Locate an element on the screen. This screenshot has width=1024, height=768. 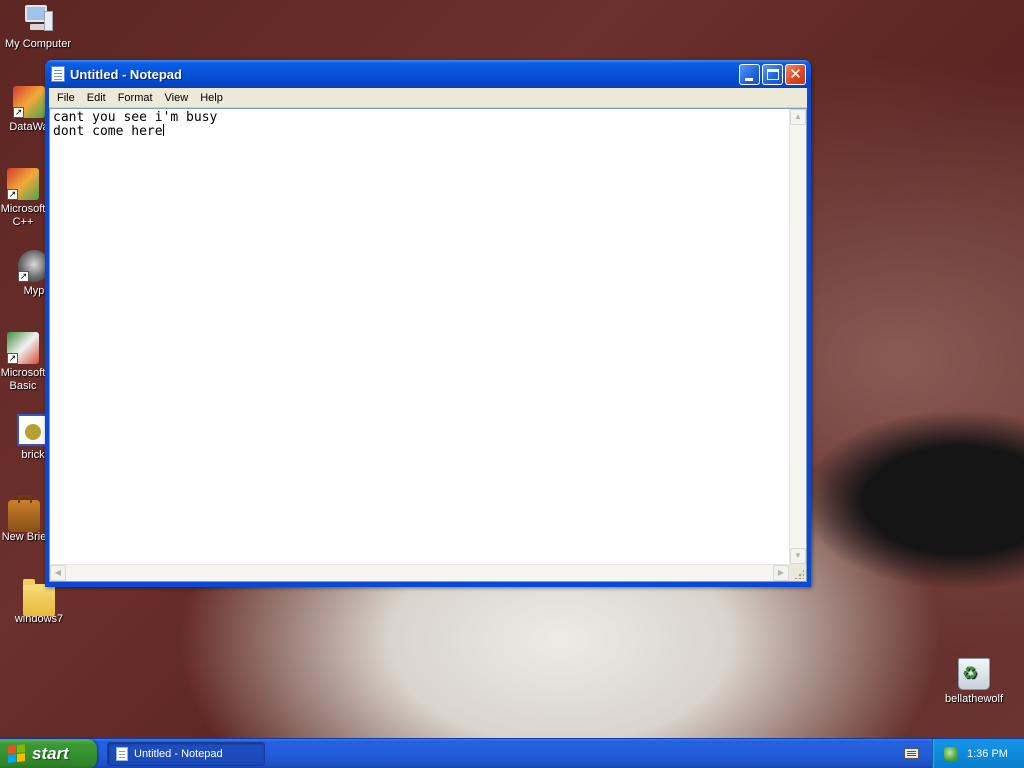
close-button: ✕ is located at coordinates (795, 74).